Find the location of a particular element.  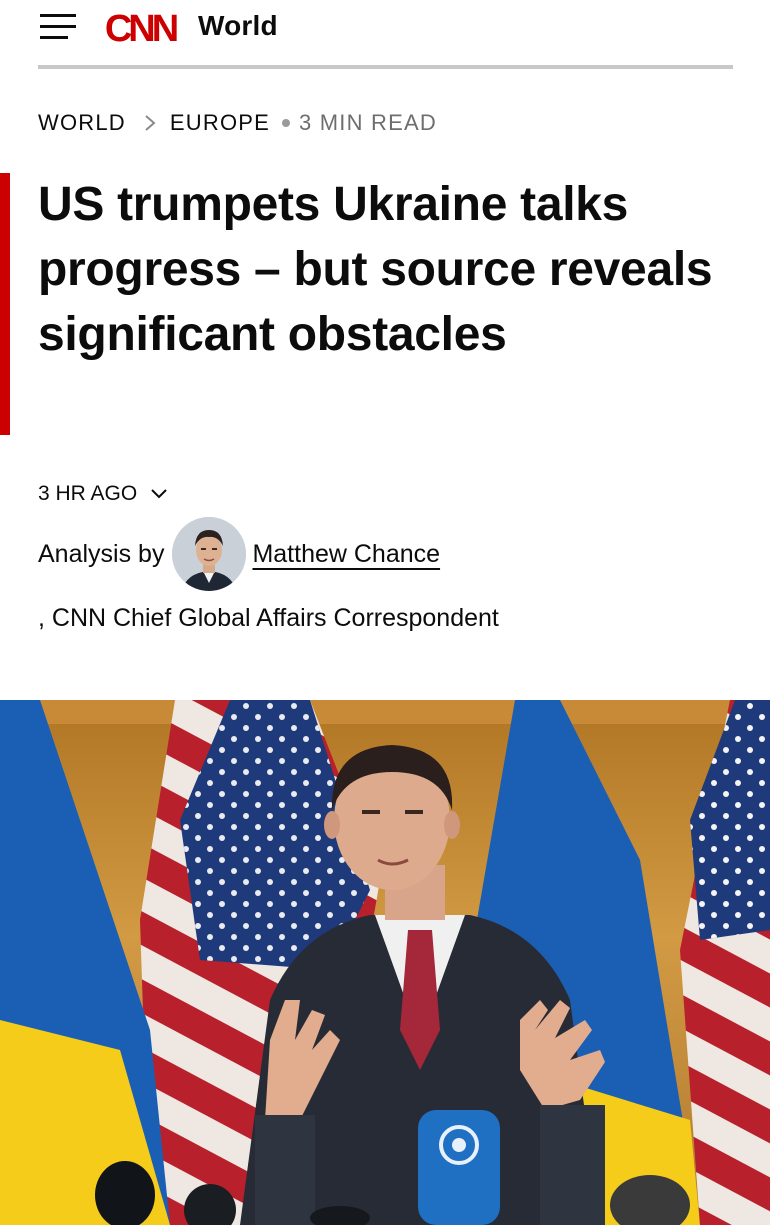

read-time: 3 MIN READ is located at coordinates (368, 122).